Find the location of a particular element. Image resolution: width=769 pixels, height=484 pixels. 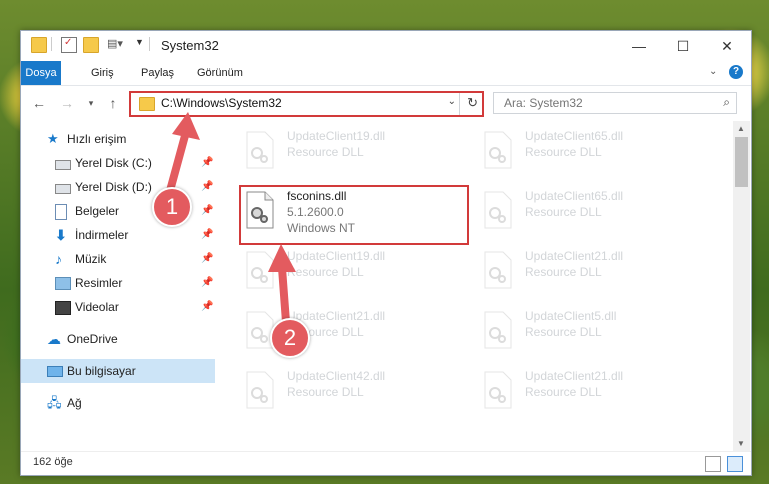

arrow-1-head is located at coordinates (186, 126).